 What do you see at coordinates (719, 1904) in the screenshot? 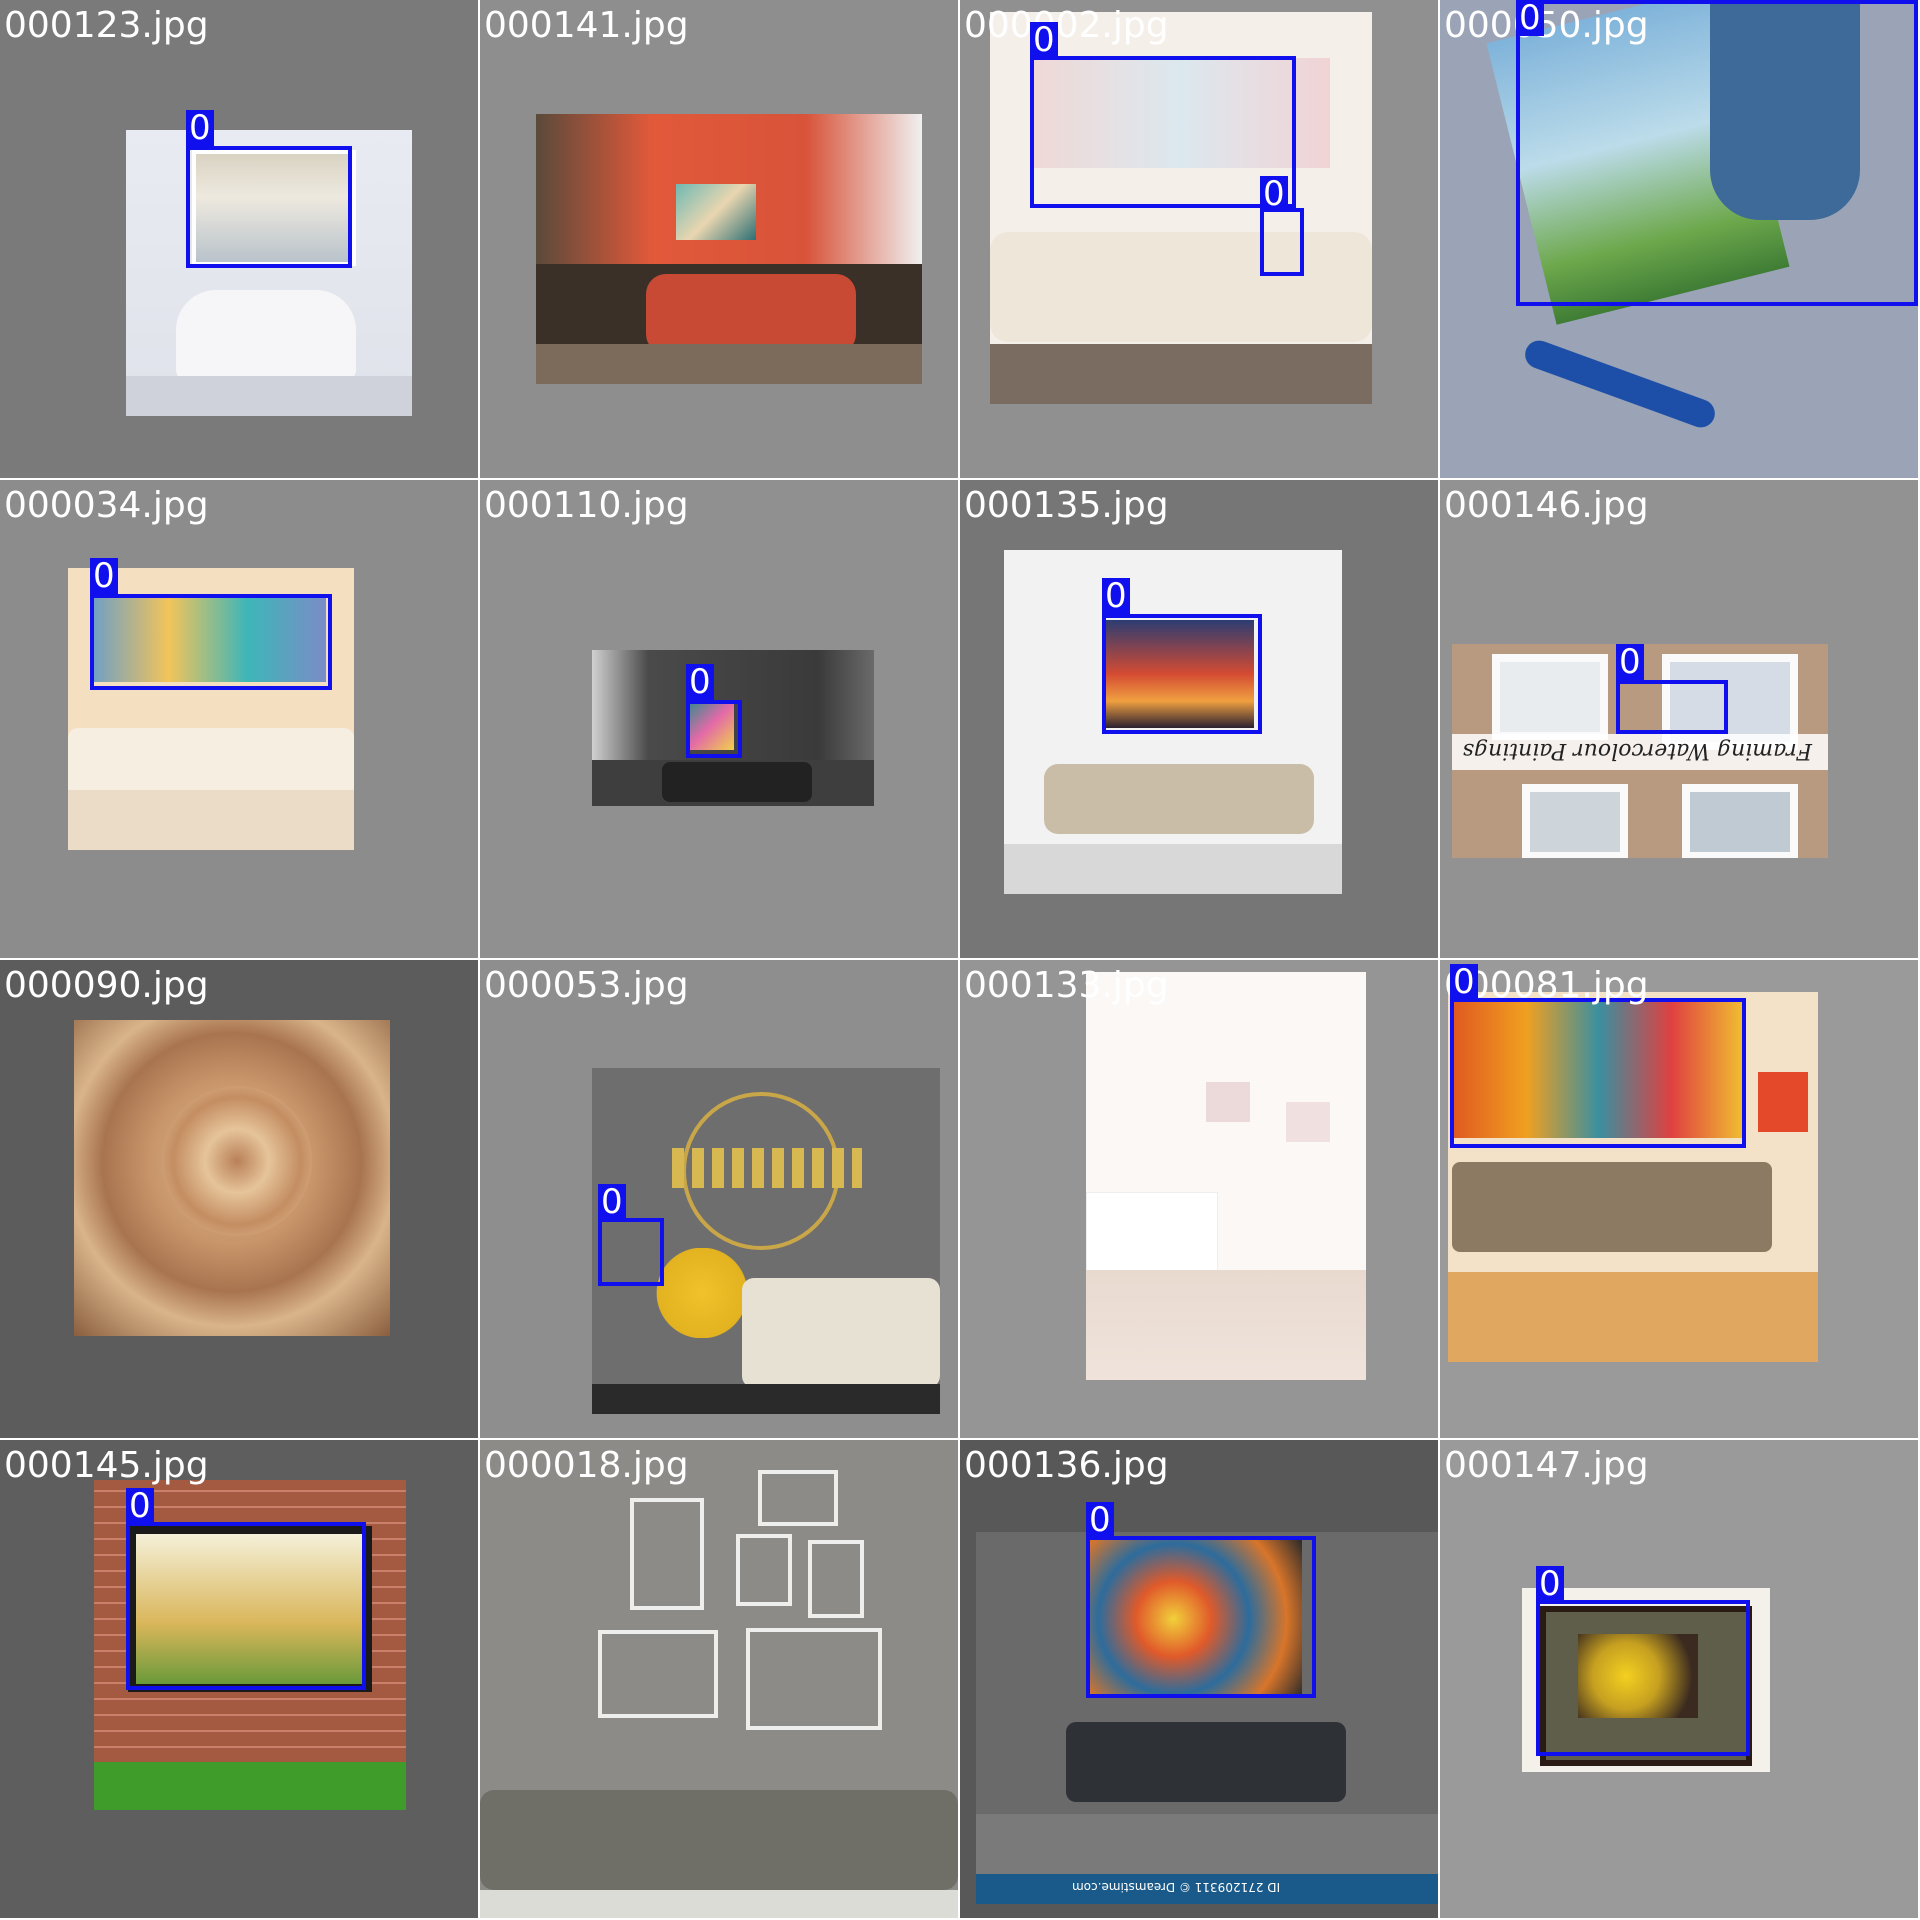
I see `coffee-table` at bounding box center [719, 1904].